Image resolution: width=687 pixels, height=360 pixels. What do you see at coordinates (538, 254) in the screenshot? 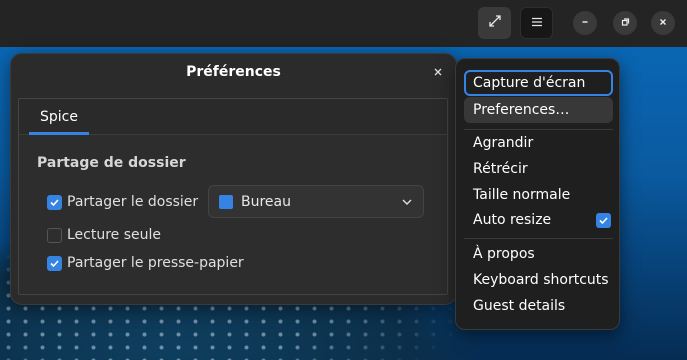
I see `menu-item-about: À propos` at bounding box center [538, 254].